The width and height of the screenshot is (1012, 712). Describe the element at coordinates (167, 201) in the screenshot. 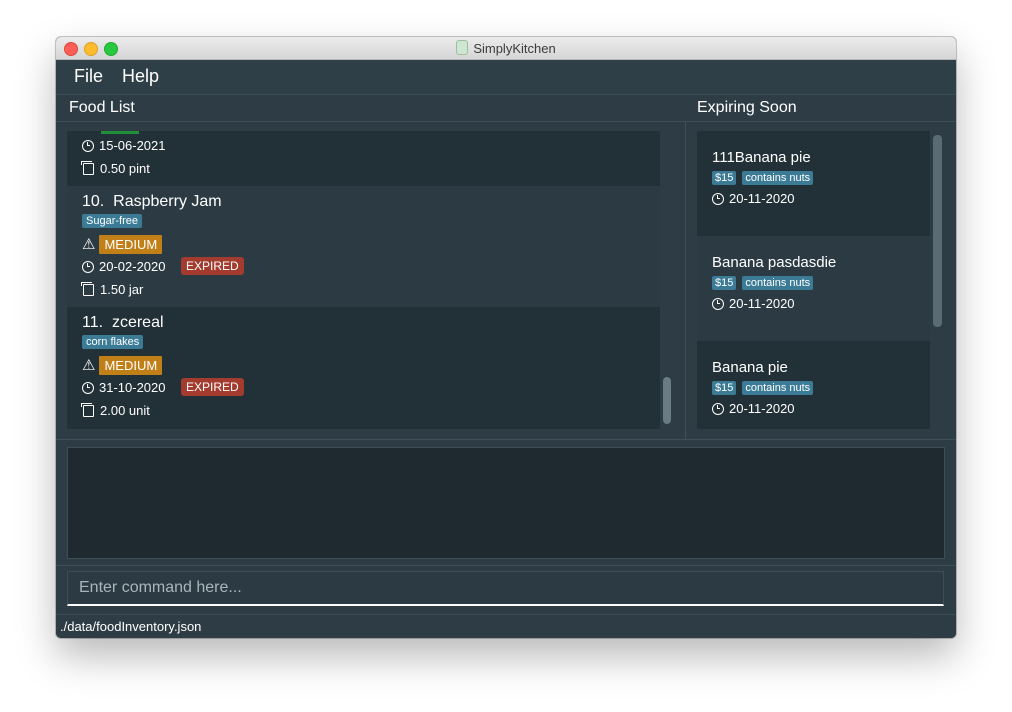

I see `food-name: Raspberry Jam` at that location.